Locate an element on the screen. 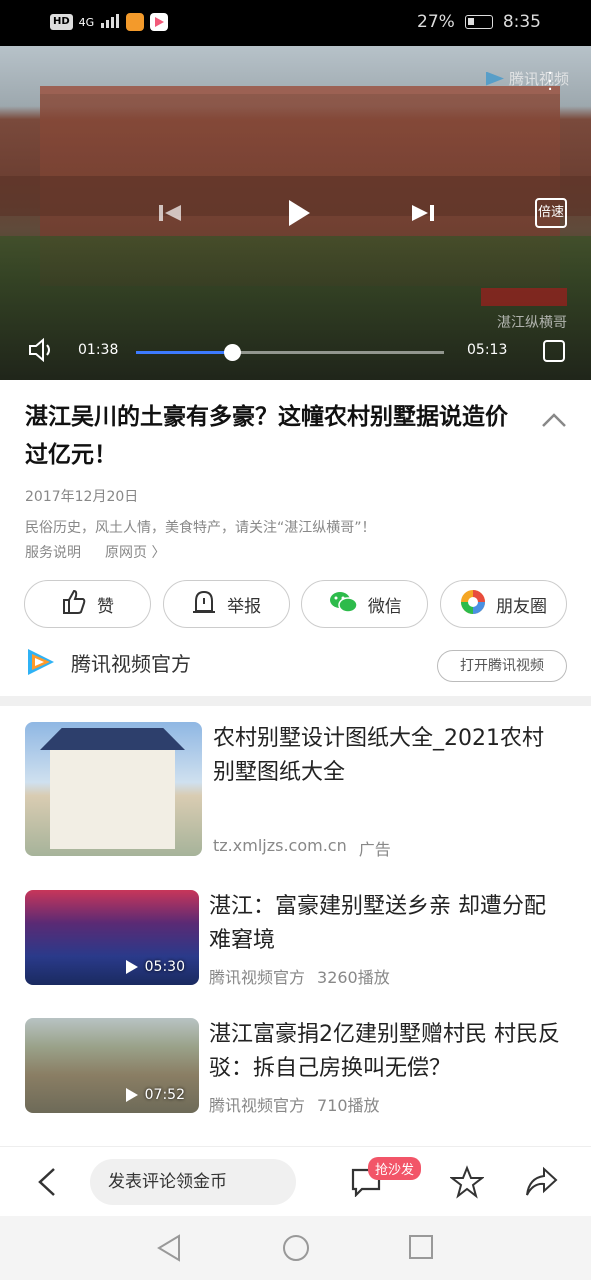 The width and height of the screenshot is (591, 1280). status-left: HD 4G is located at coordinates (109, 22).